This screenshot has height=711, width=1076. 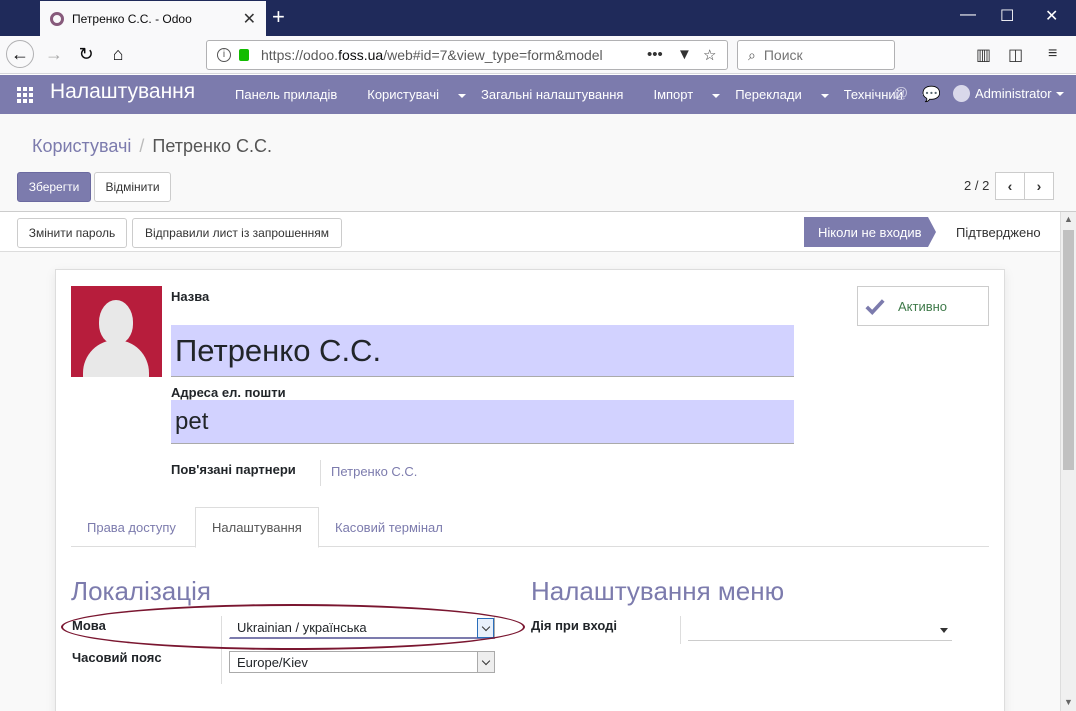 What do you see at coordinates (118, 54) in the screenshot?
I see `home-icon: ⌂` at bounding box center [118, 54].